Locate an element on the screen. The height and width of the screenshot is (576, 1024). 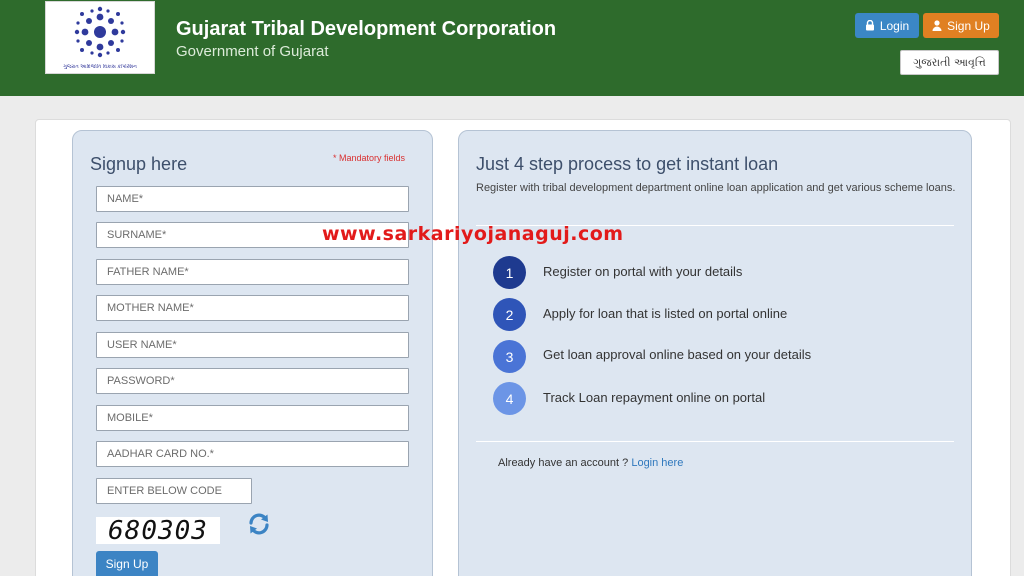
login-button: Login is located at coordinates (887, 25).